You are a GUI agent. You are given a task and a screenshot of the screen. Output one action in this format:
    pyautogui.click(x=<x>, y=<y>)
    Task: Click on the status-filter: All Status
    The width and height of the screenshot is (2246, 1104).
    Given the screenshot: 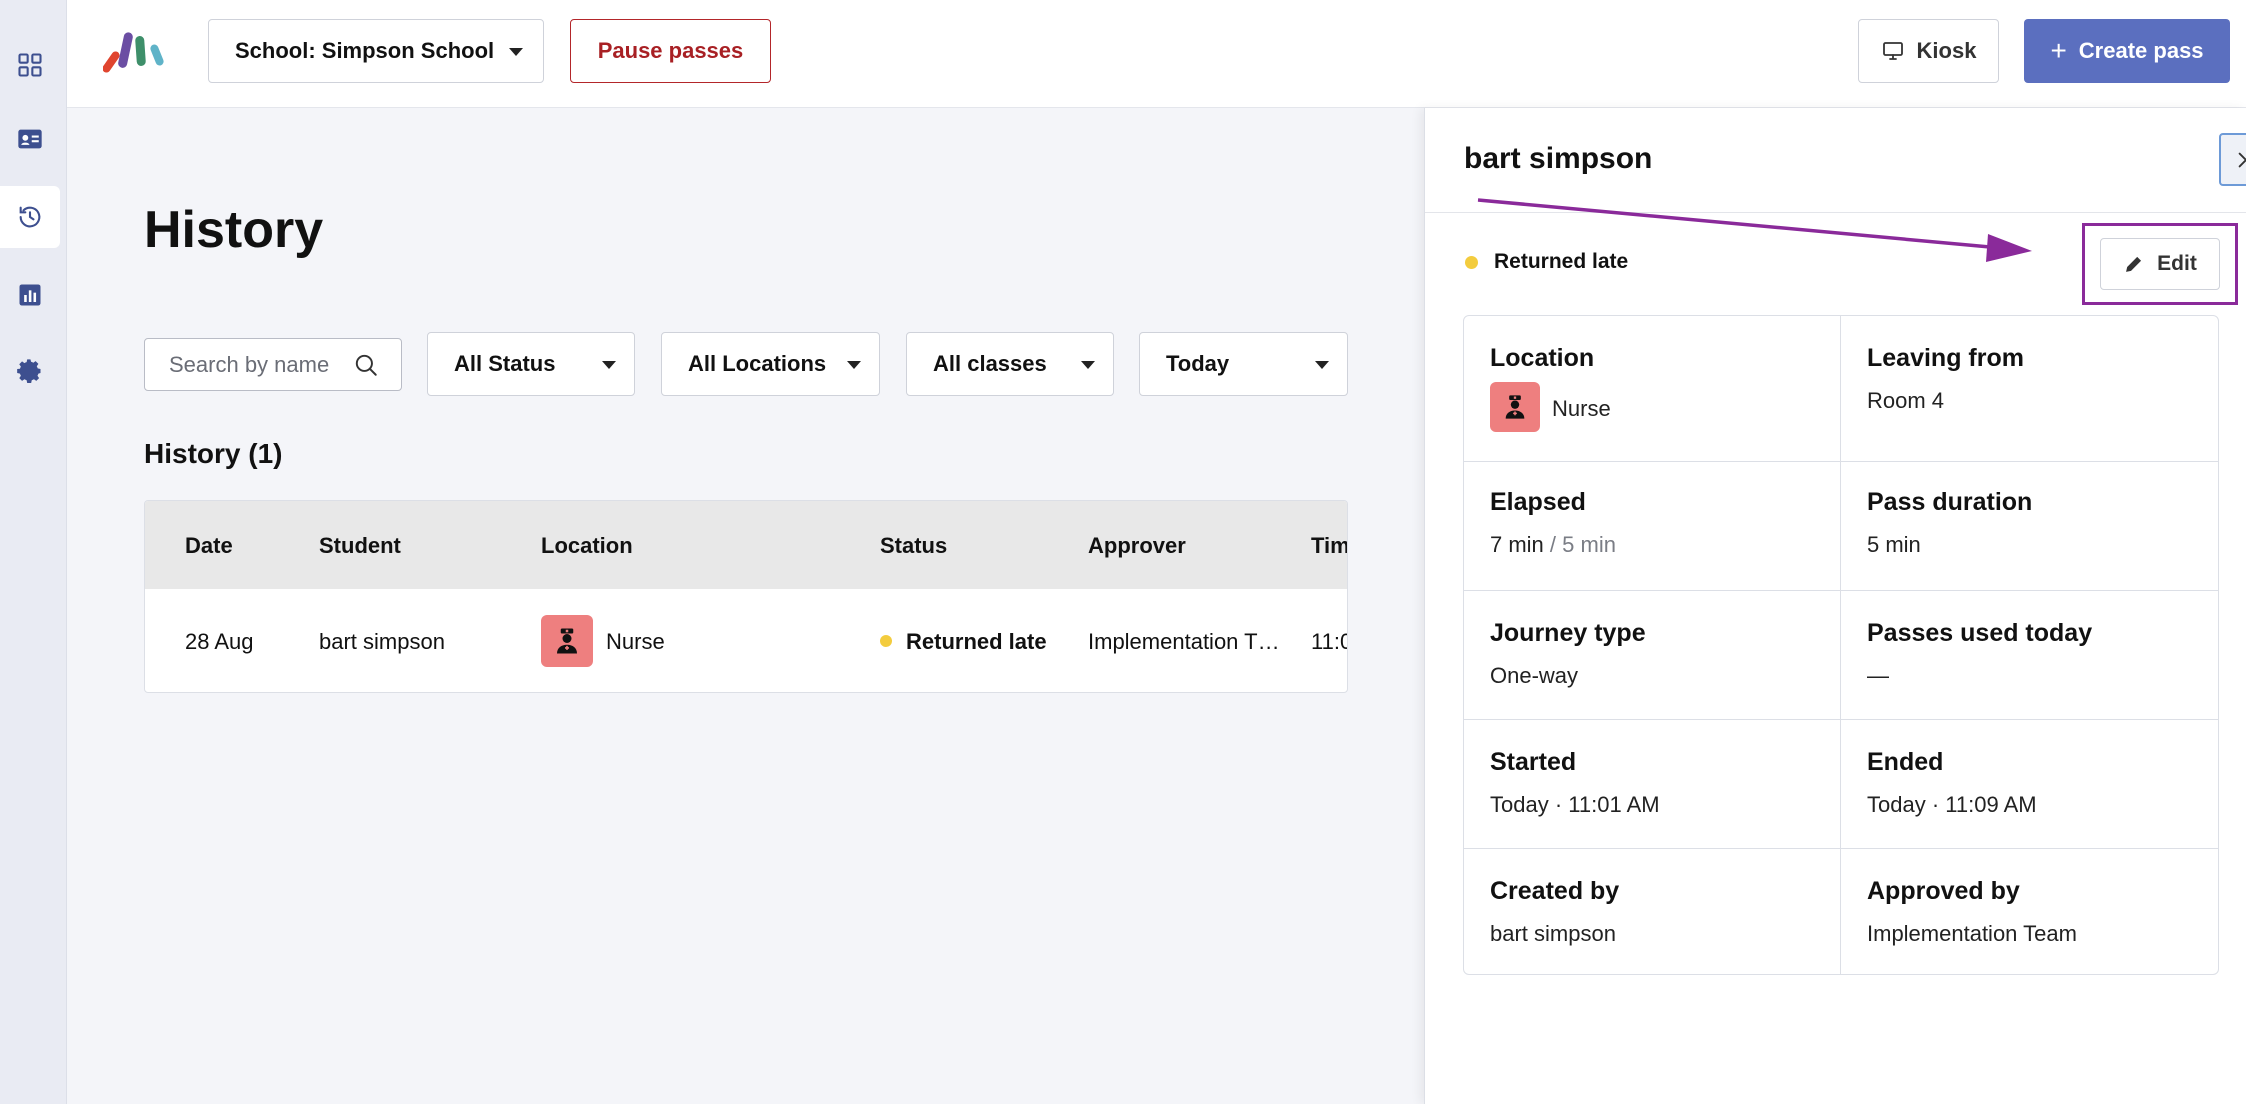 What is the action you would take?
    pyautogui.click(x=531, y=364)
    